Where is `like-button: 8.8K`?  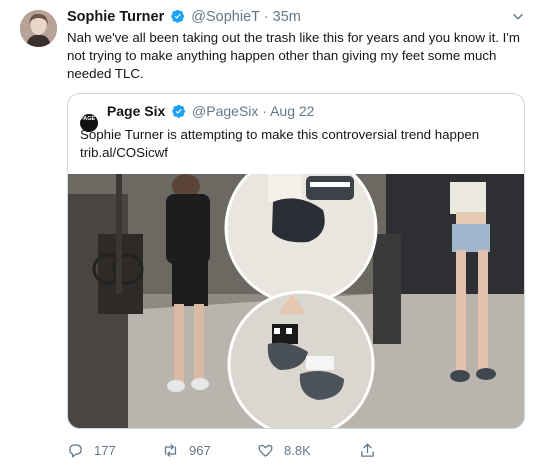 like-button: 8.8K is located at coordinates (284, 450).